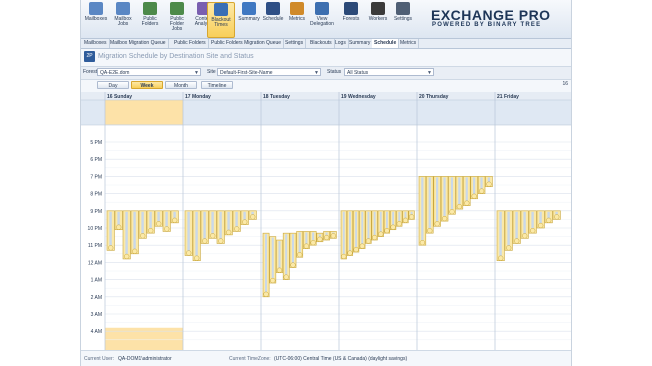  Describe the element at coordinates (246, 73) in the screenshot. I see `site-select-value: Default-First-Site-Name` at that location.